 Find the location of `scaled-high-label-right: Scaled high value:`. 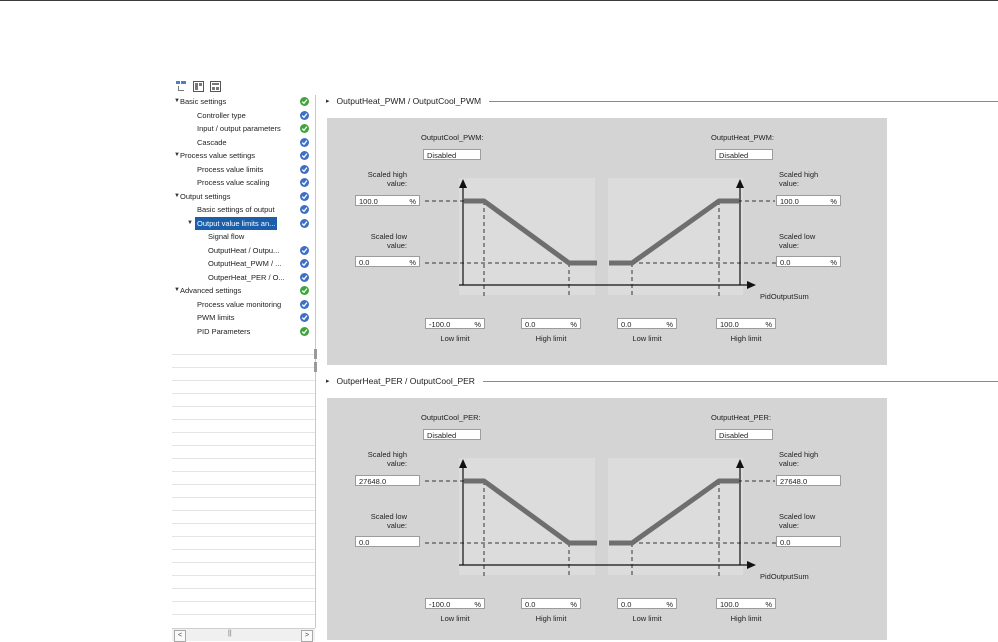

scaled-high-label-right: Scaled high value: is located at coordinates (799, 179).